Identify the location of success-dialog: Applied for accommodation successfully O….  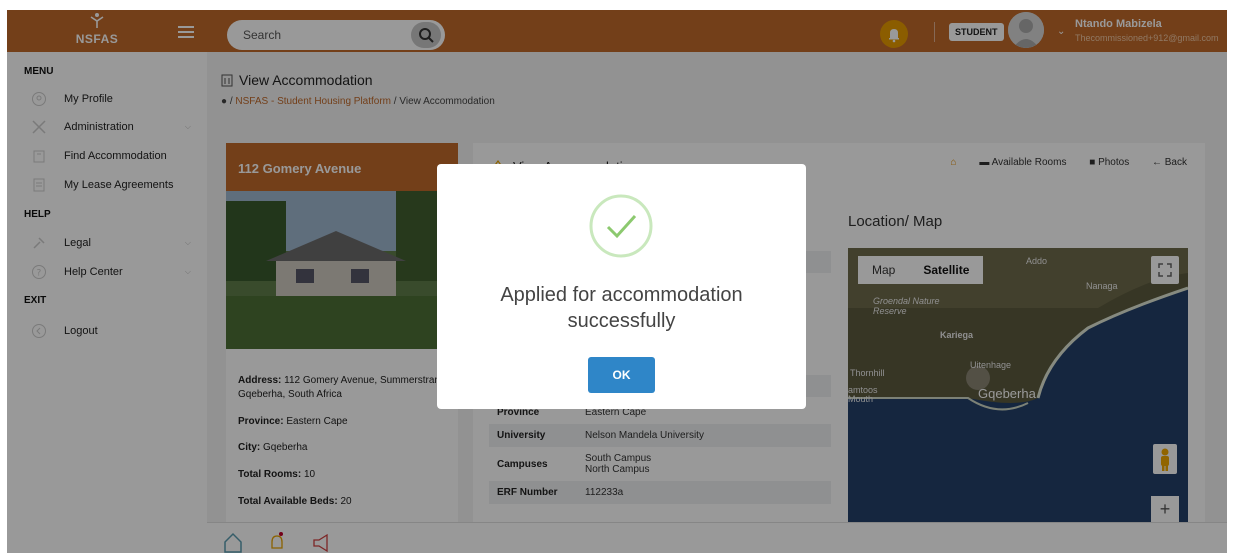
(621, 286).